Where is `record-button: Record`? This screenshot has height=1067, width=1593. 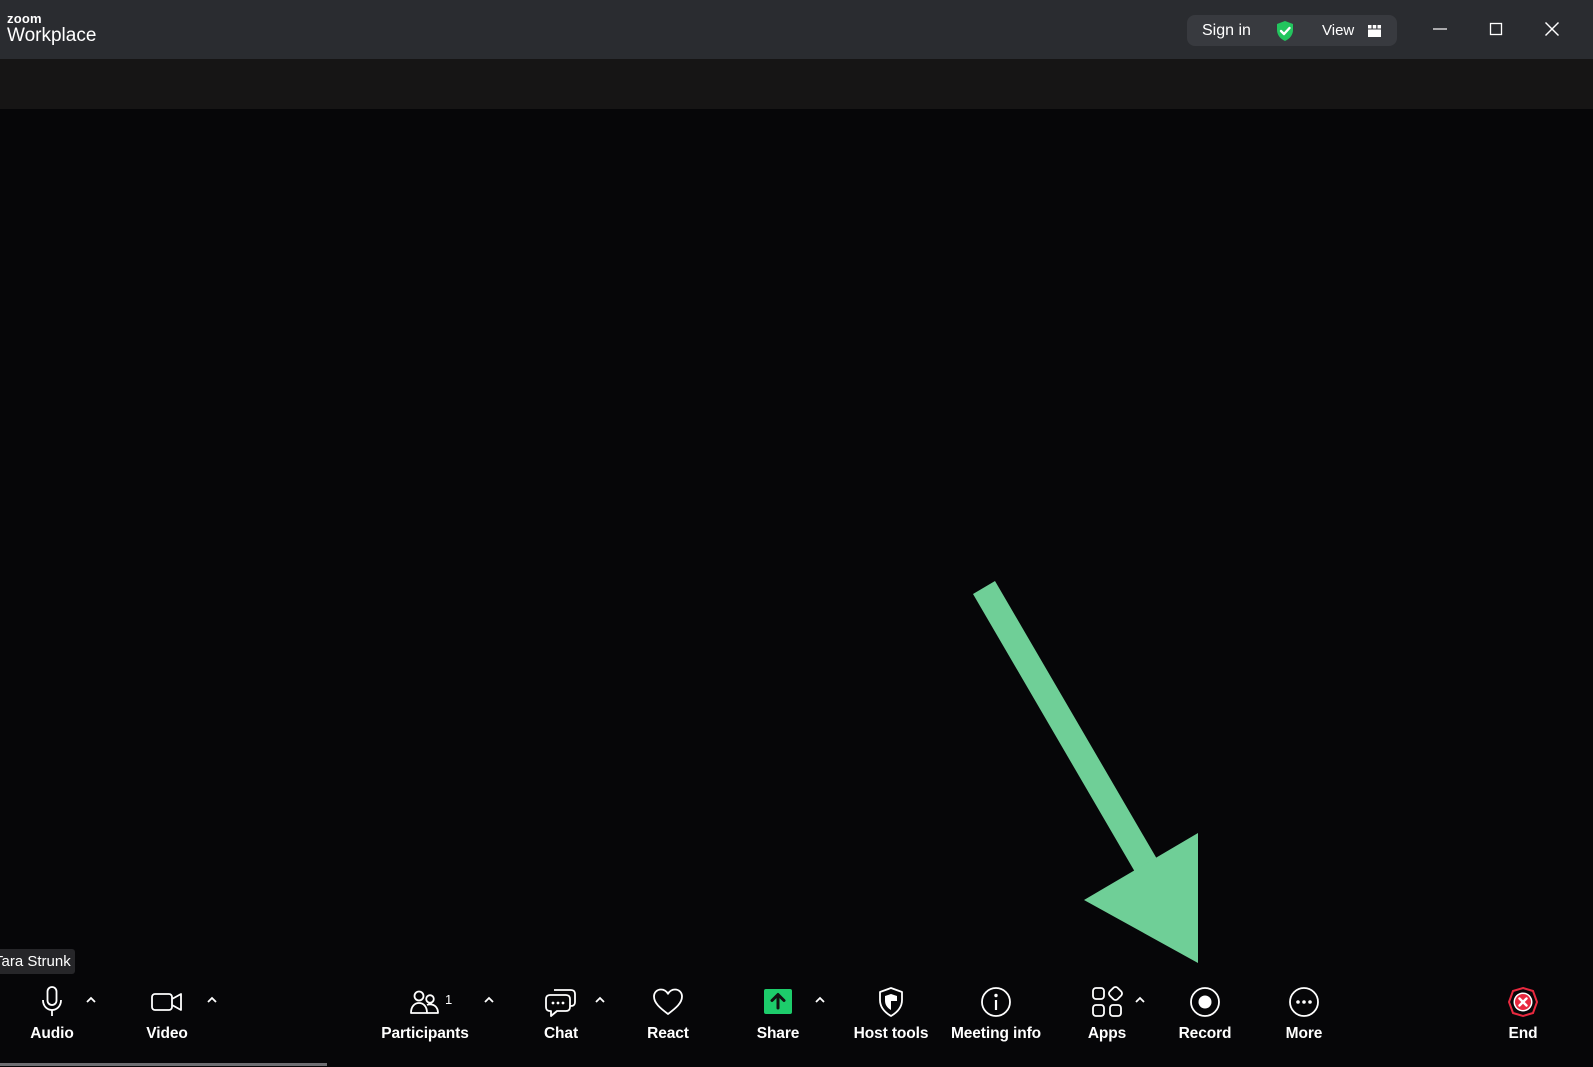
record-button: Record is located at coordinates (1205, 1018).